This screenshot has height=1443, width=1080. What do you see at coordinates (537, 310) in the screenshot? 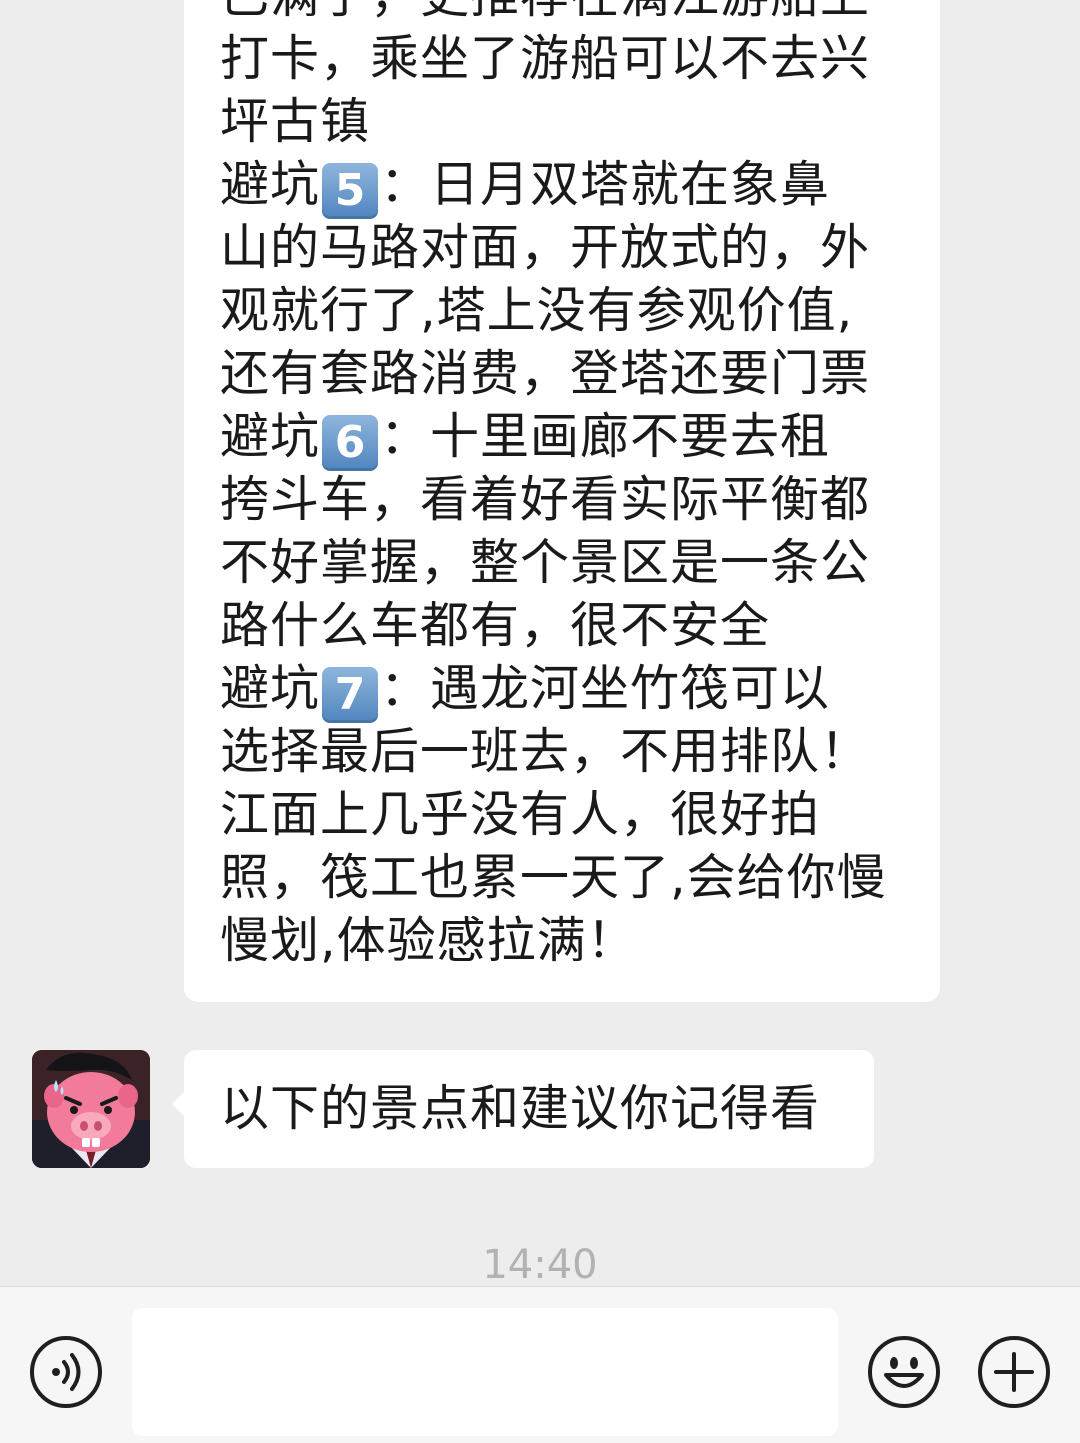
I see `message-line: 观就行了,塔上没有参观价值,` at bounding box center [537, 310].